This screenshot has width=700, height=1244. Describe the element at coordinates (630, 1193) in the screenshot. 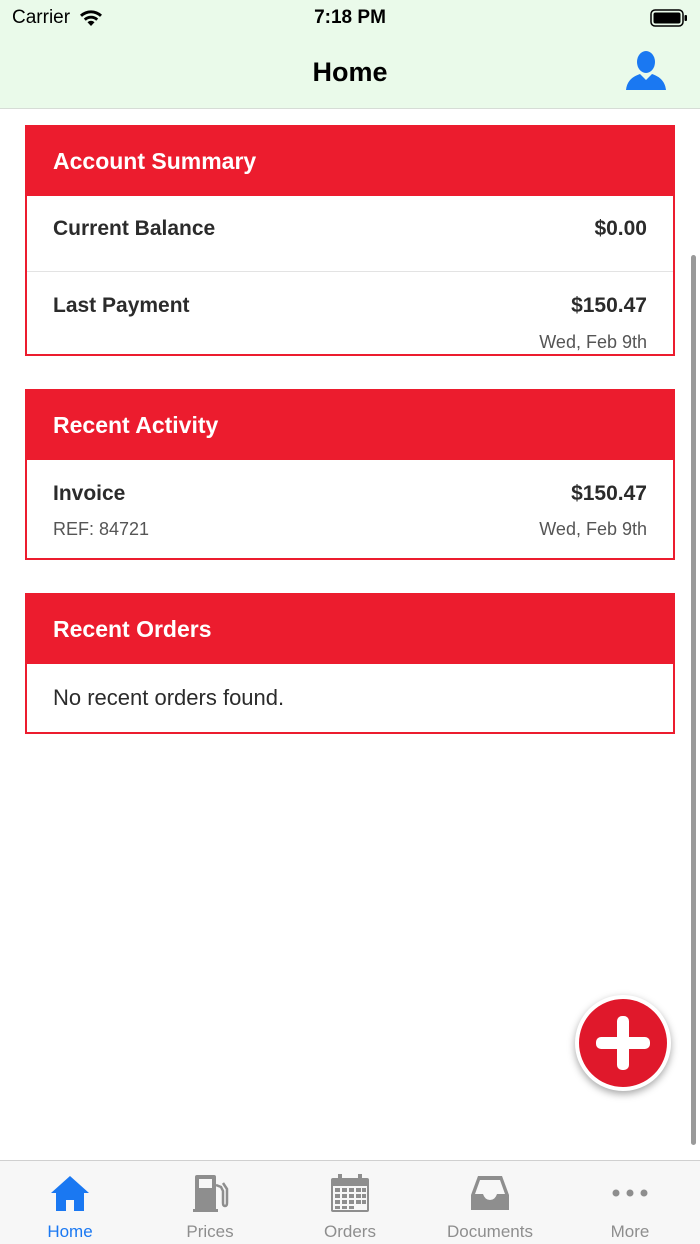

I see `ellipsis-icon` at that location.